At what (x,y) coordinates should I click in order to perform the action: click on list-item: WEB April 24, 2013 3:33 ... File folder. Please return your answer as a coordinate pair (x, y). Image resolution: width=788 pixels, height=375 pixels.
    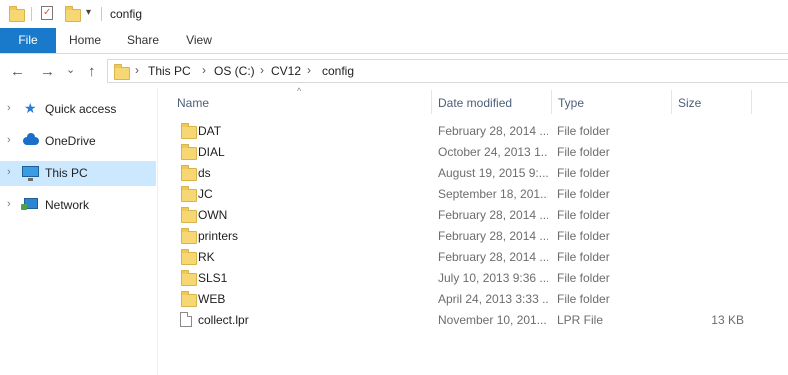
    Looking at the image, I should click on (460, 299).